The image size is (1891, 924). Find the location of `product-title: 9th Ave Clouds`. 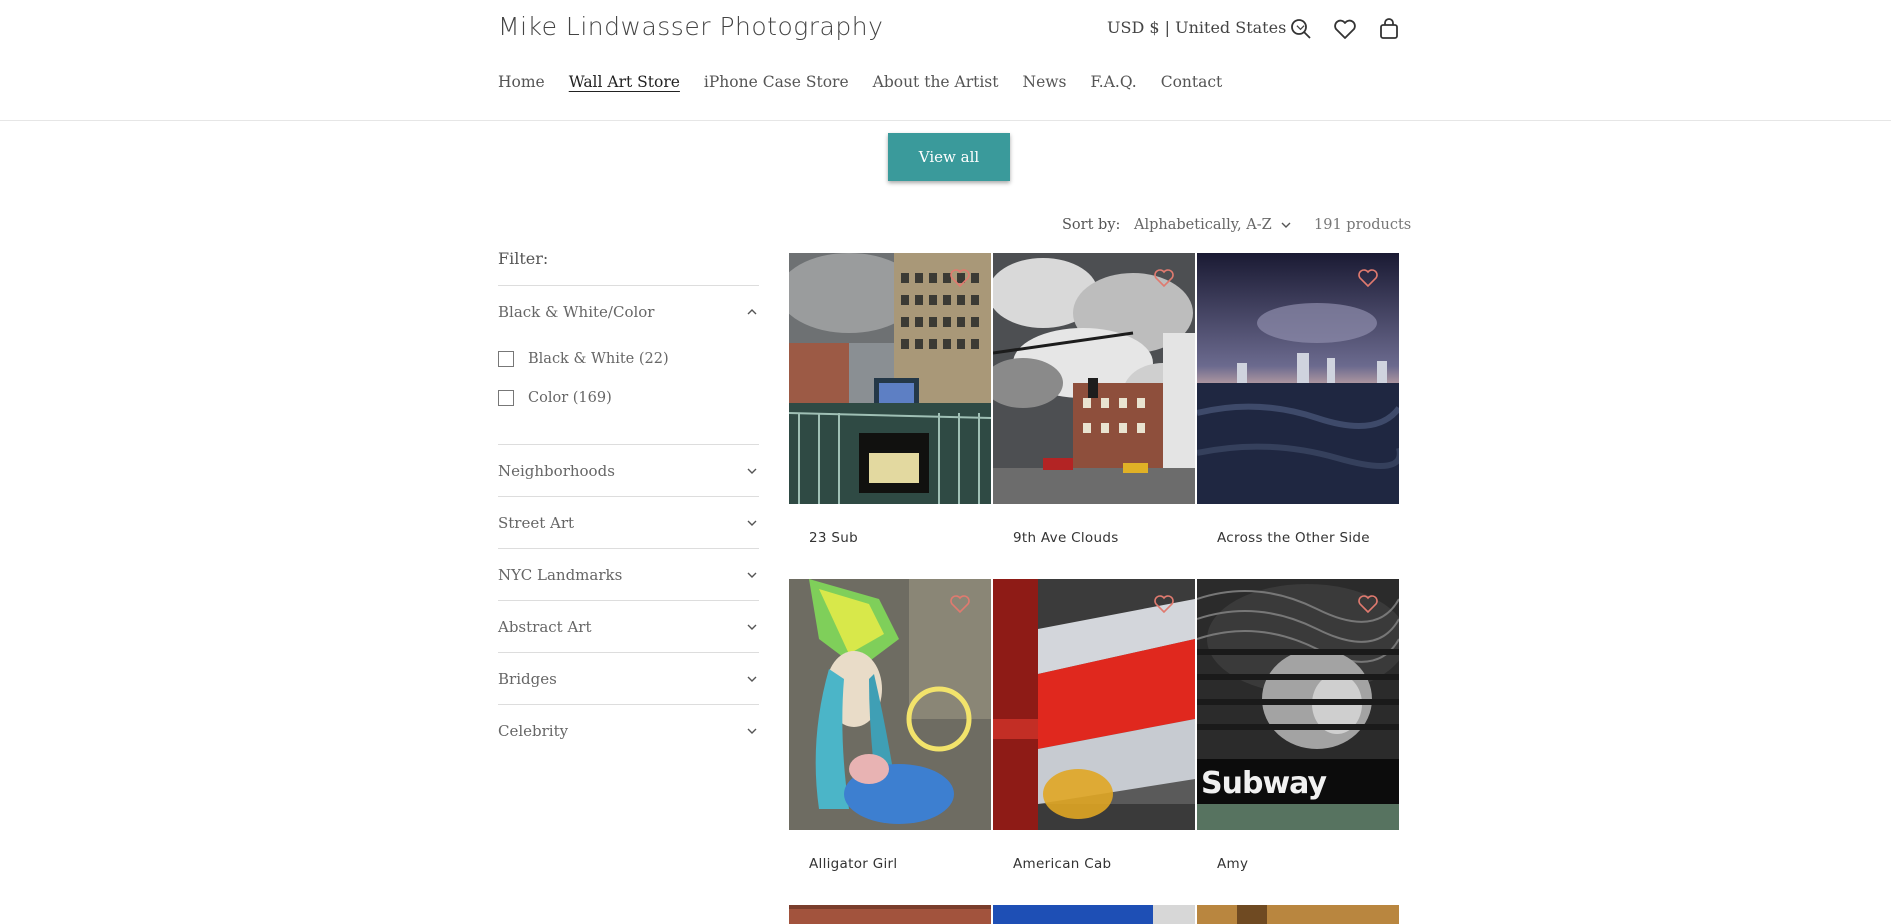

product-title: 9th Ave Clouds is located at coordinates (1066, 538).